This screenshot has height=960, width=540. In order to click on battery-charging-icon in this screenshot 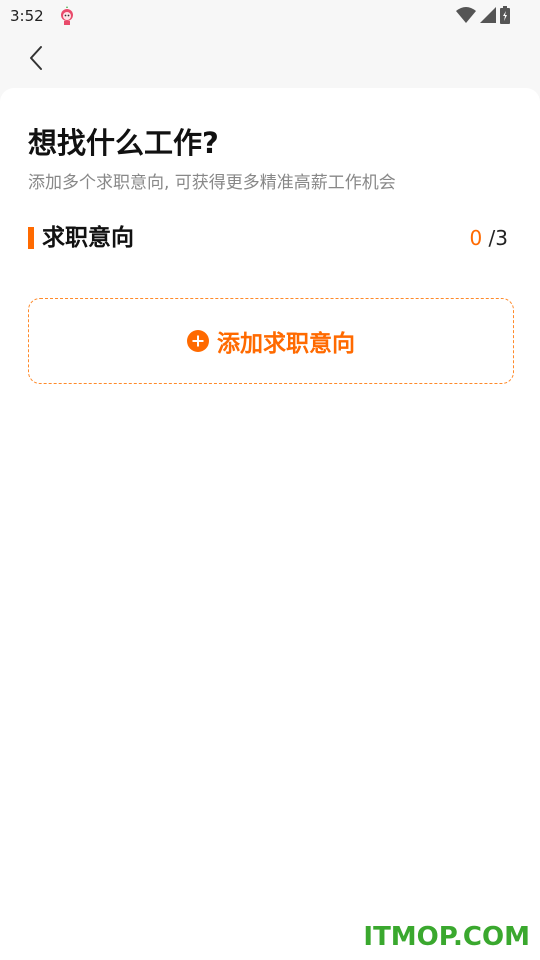, I will do `click(505, 17)`.